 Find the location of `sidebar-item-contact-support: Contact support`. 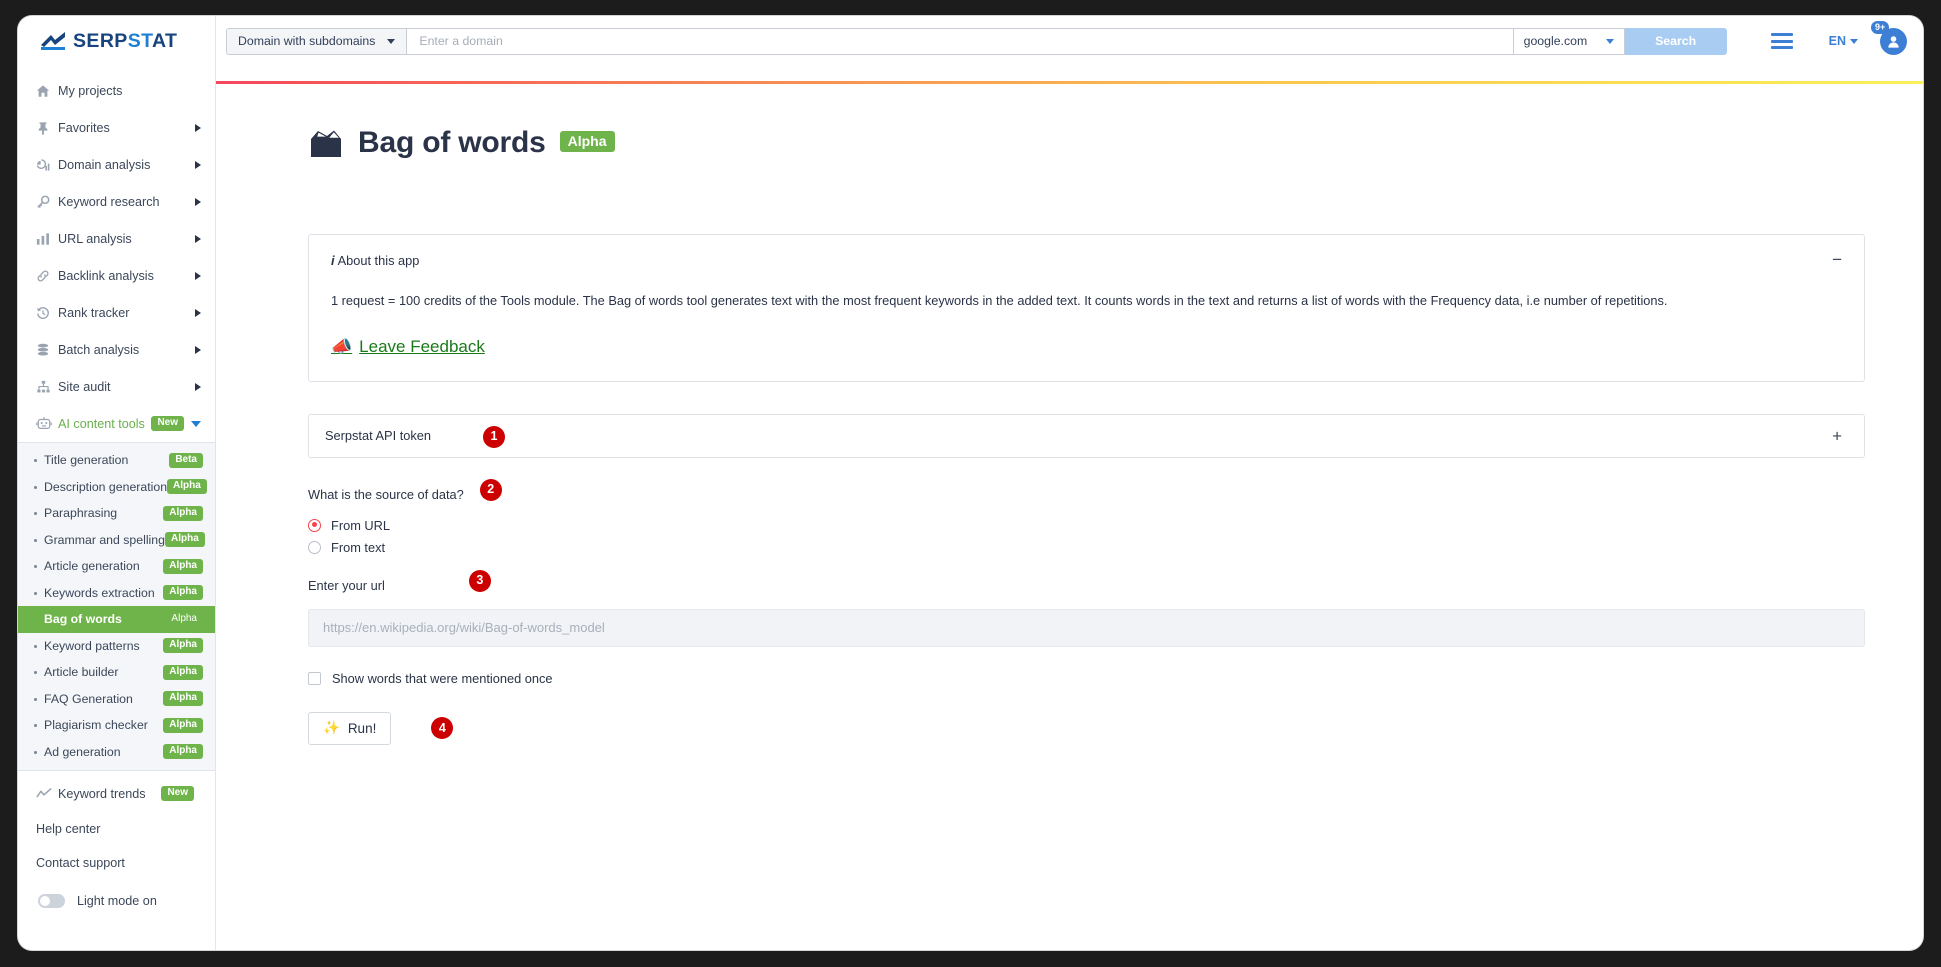

sidebar-item-contact-support: Contact support is located at coordinates (116, 863).